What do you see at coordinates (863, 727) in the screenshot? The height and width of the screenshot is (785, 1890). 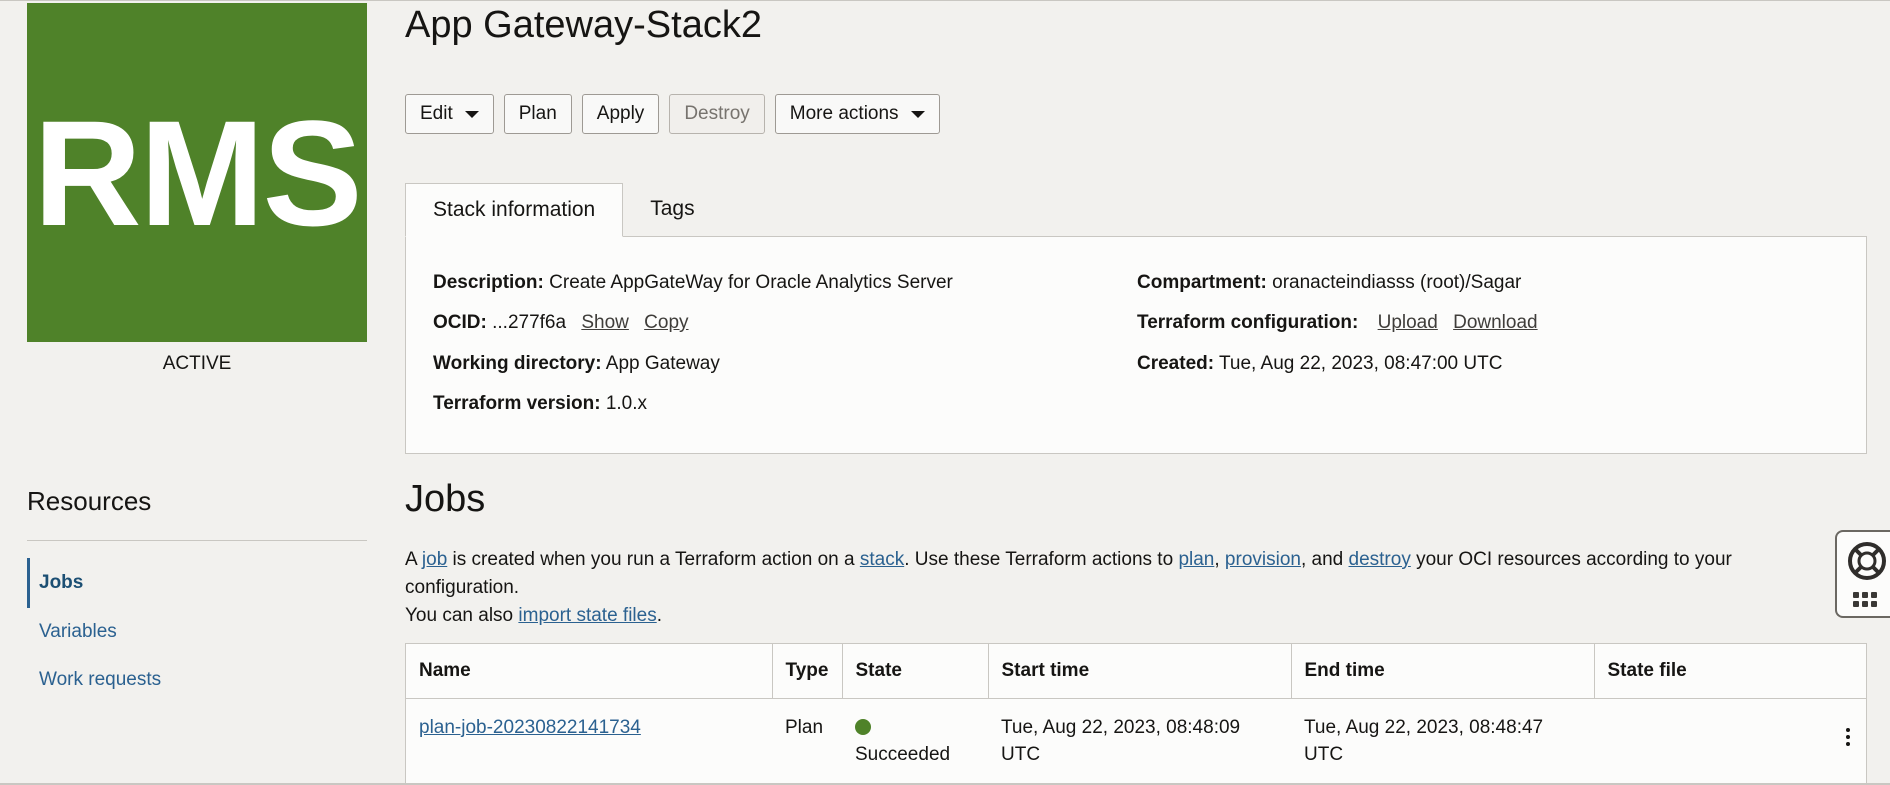 I see `success-status-icon` at bounding box center [863, 727].